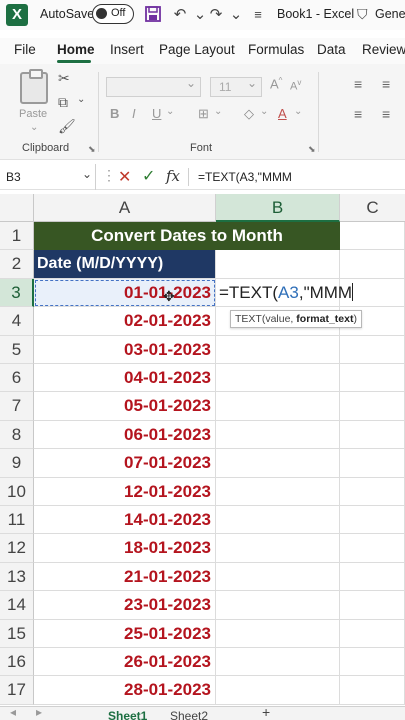  What do you see at coordinates (125, 208) in the screenshot?
I see `column-header-a: A` at bounding box center [125, 208].